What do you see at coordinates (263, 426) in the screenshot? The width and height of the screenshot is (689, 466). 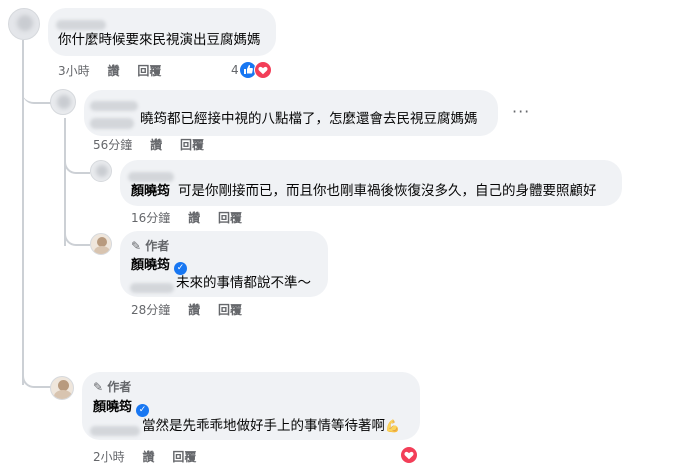 I see `reply-text-body: 當然是先乖乖地做好手上的事情等待著啊` at bounding box center [263, 426].